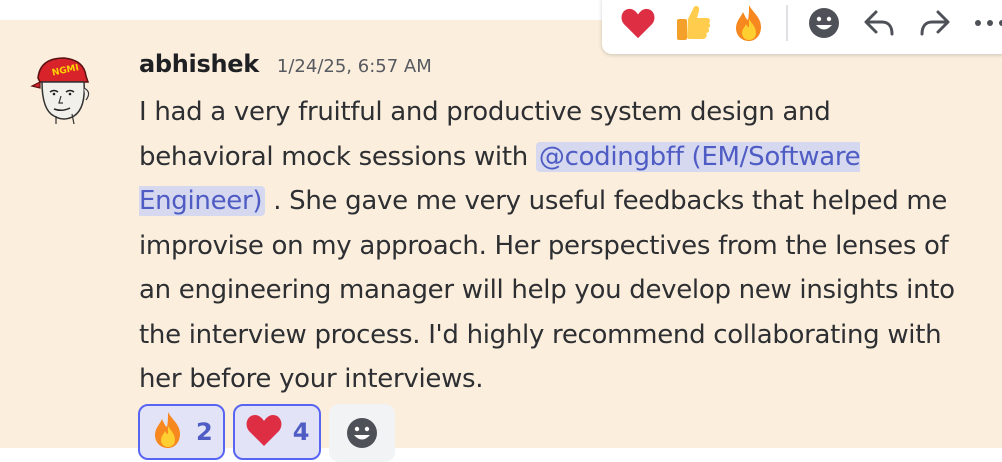 The height and width of the screenshot is (462, 1002). I want to click on forward-icon, so click(935, 23).